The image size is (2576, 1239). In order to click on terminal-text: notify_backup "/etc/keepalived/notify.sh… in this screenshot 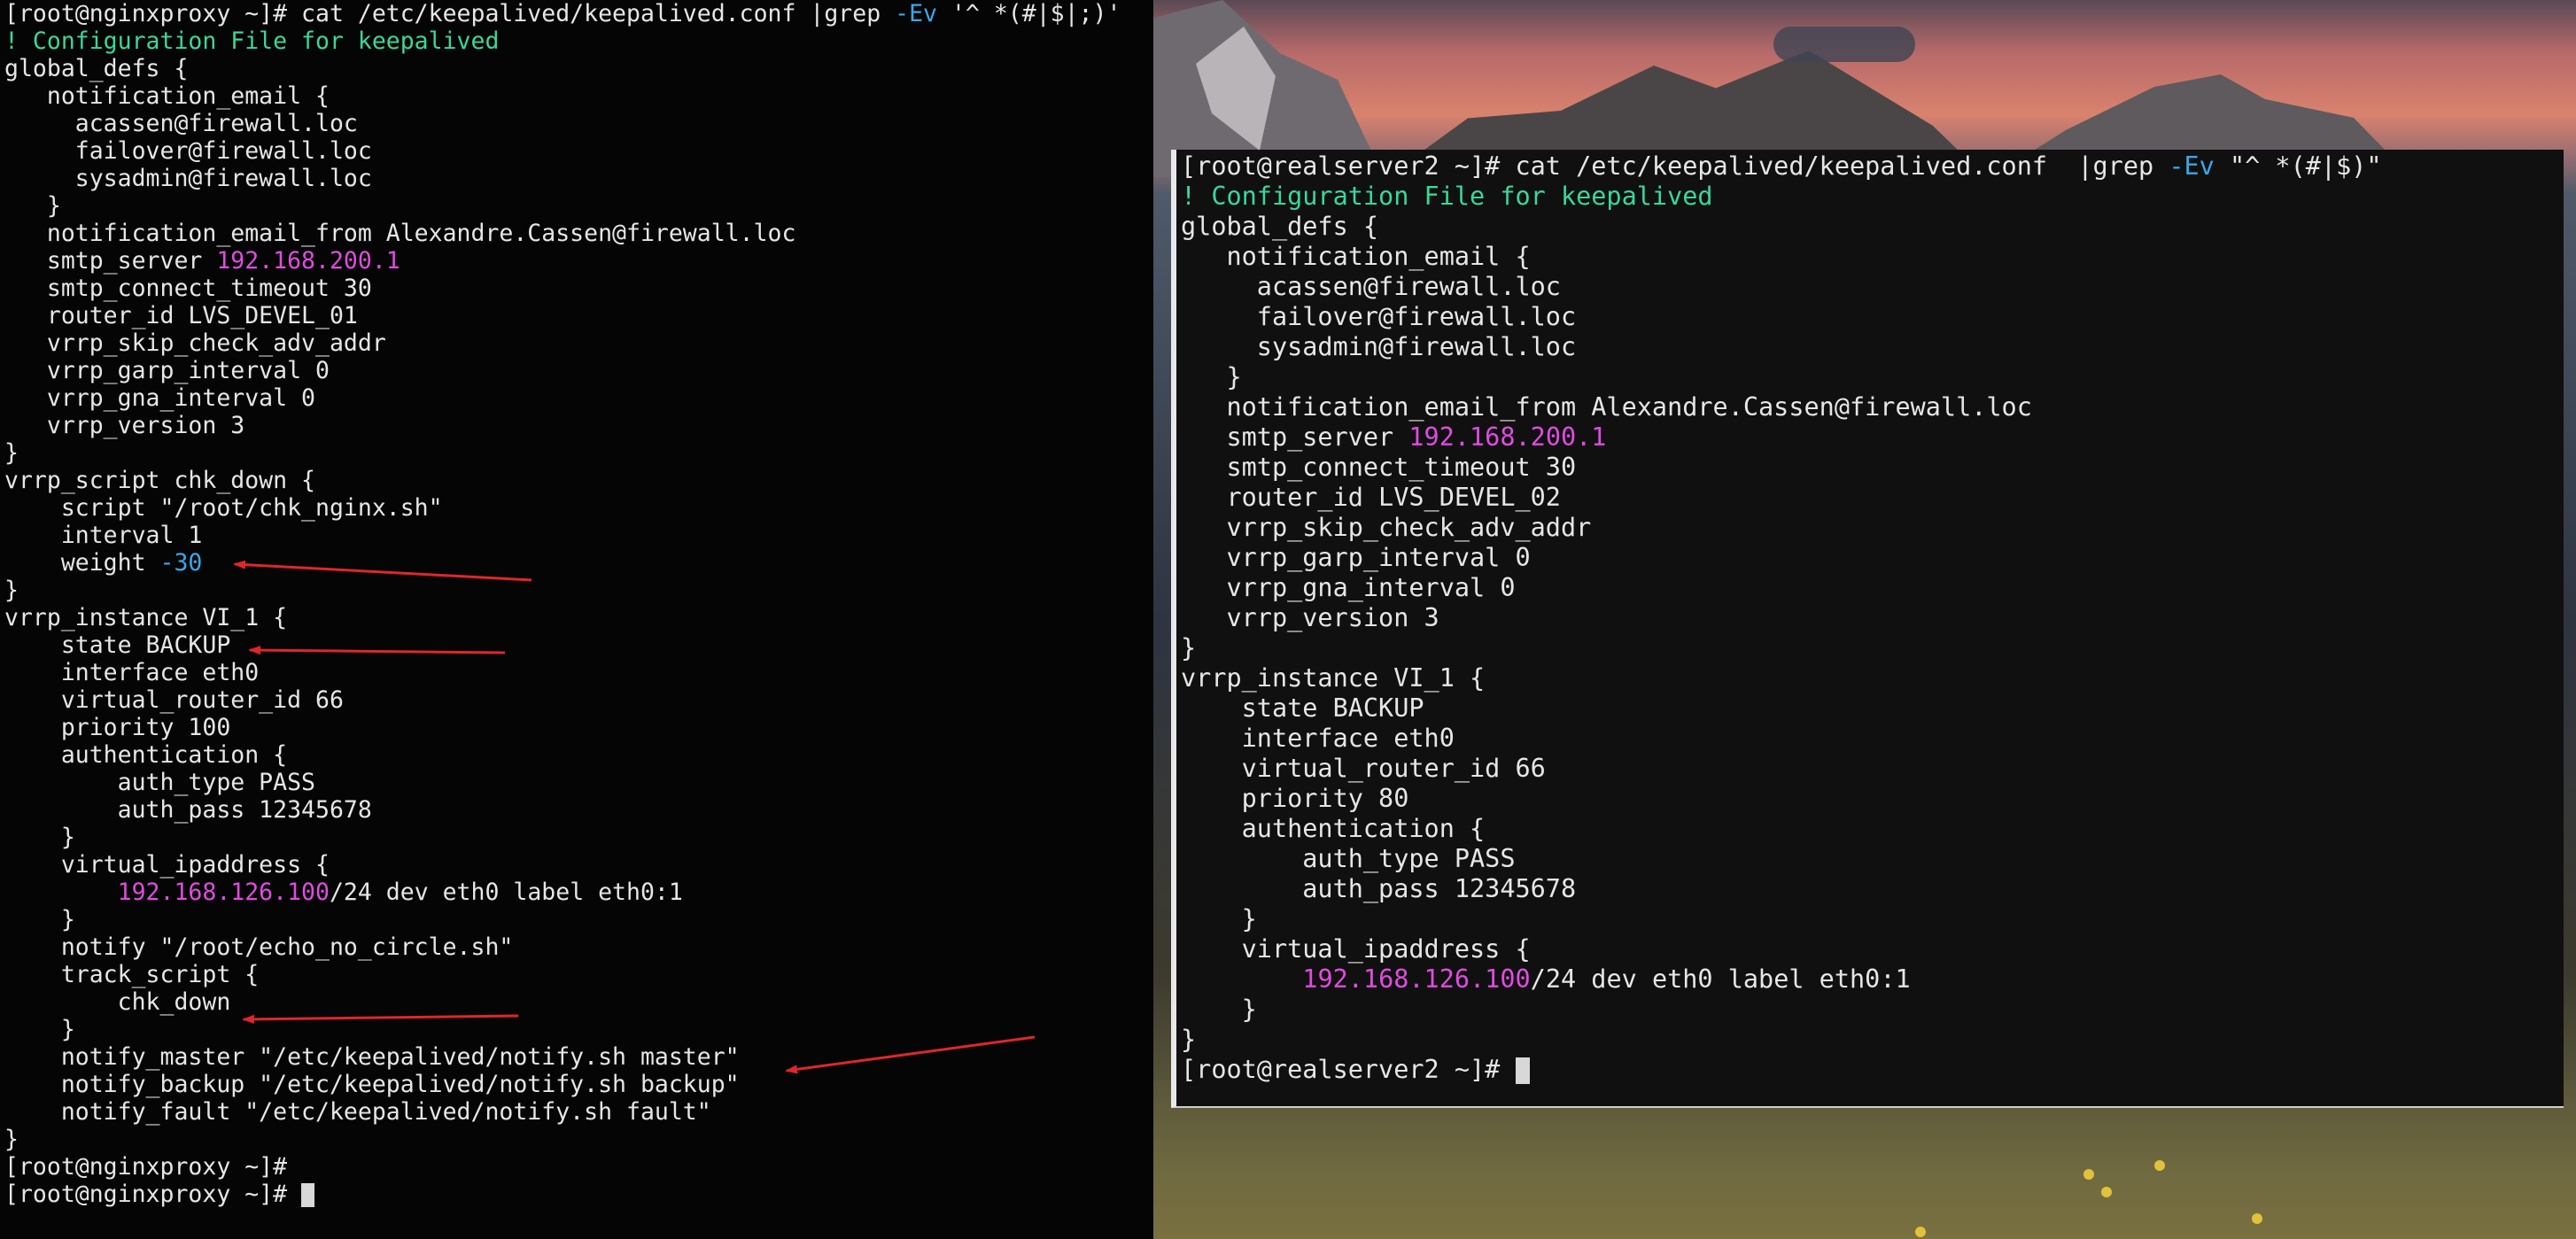, I will do `click(372, 1084)`.